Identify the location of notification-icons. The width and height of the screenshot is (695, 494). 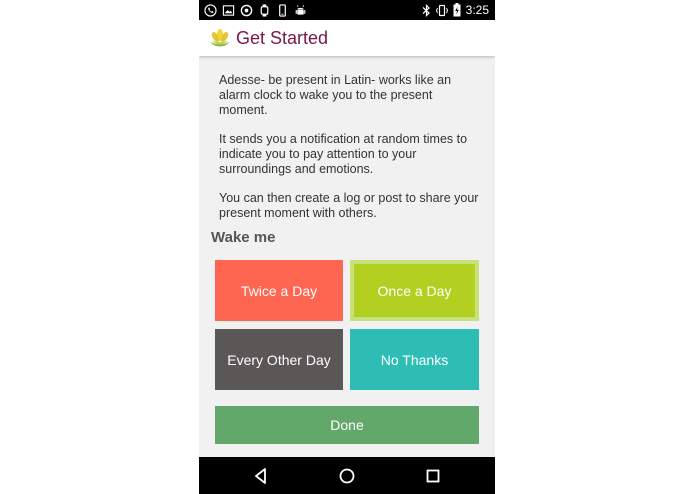
(255, 10).